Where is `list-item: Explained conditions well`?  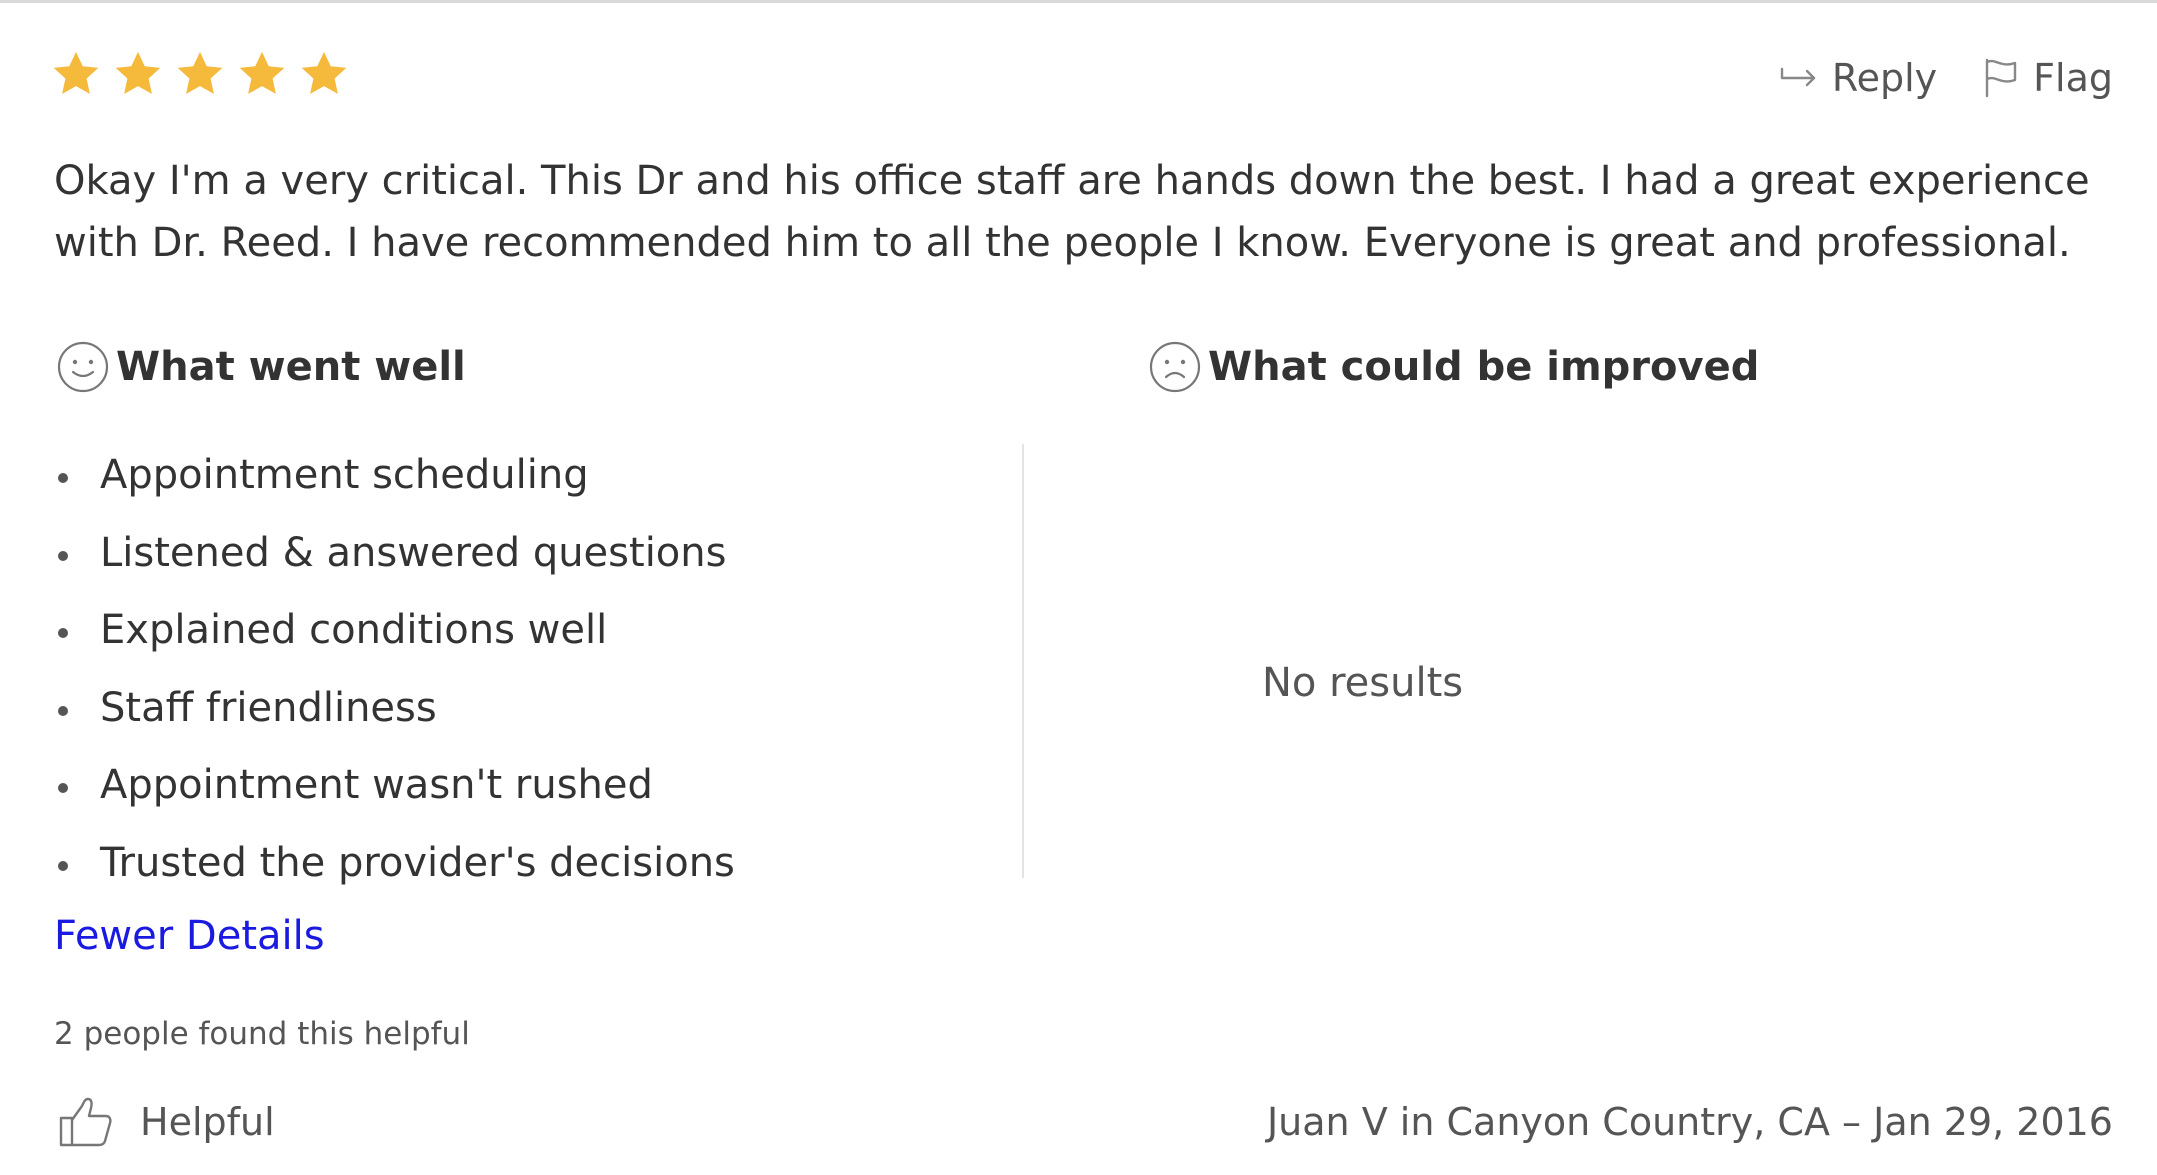 list-item: Explained conditions well is located at coordinates (394, 640).